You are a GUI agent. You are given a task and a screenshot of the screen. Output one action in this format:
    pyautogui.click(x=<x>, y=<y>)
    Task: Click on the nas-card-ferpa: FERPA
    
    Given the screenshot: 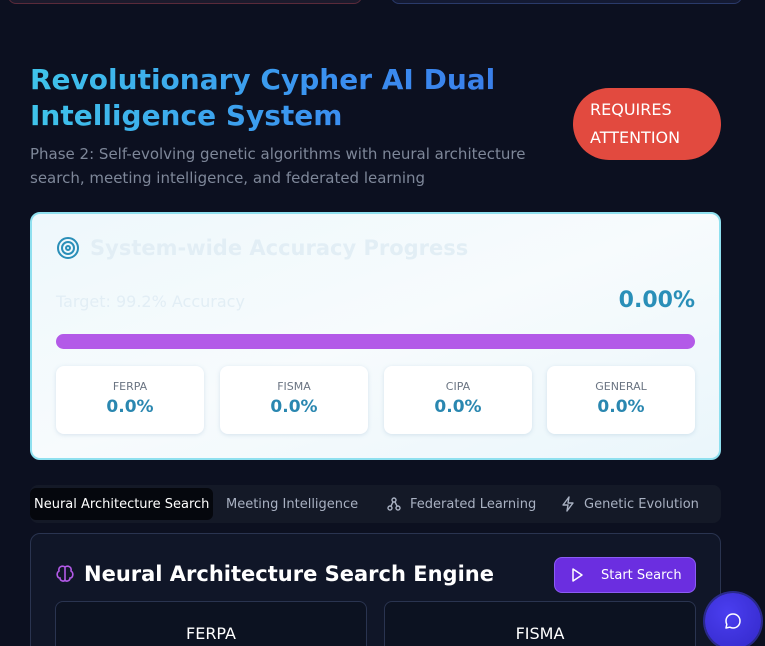 What is the action you would take?
    pyautogui.click(x=211, y=623)
    